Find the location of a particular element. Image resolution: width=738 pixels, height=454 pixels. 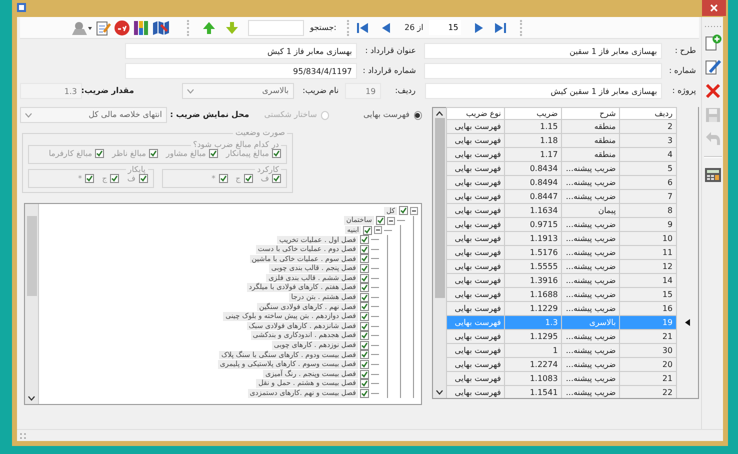

field-label: محل نمایش ضریب : is located at coordinates (209, 115).